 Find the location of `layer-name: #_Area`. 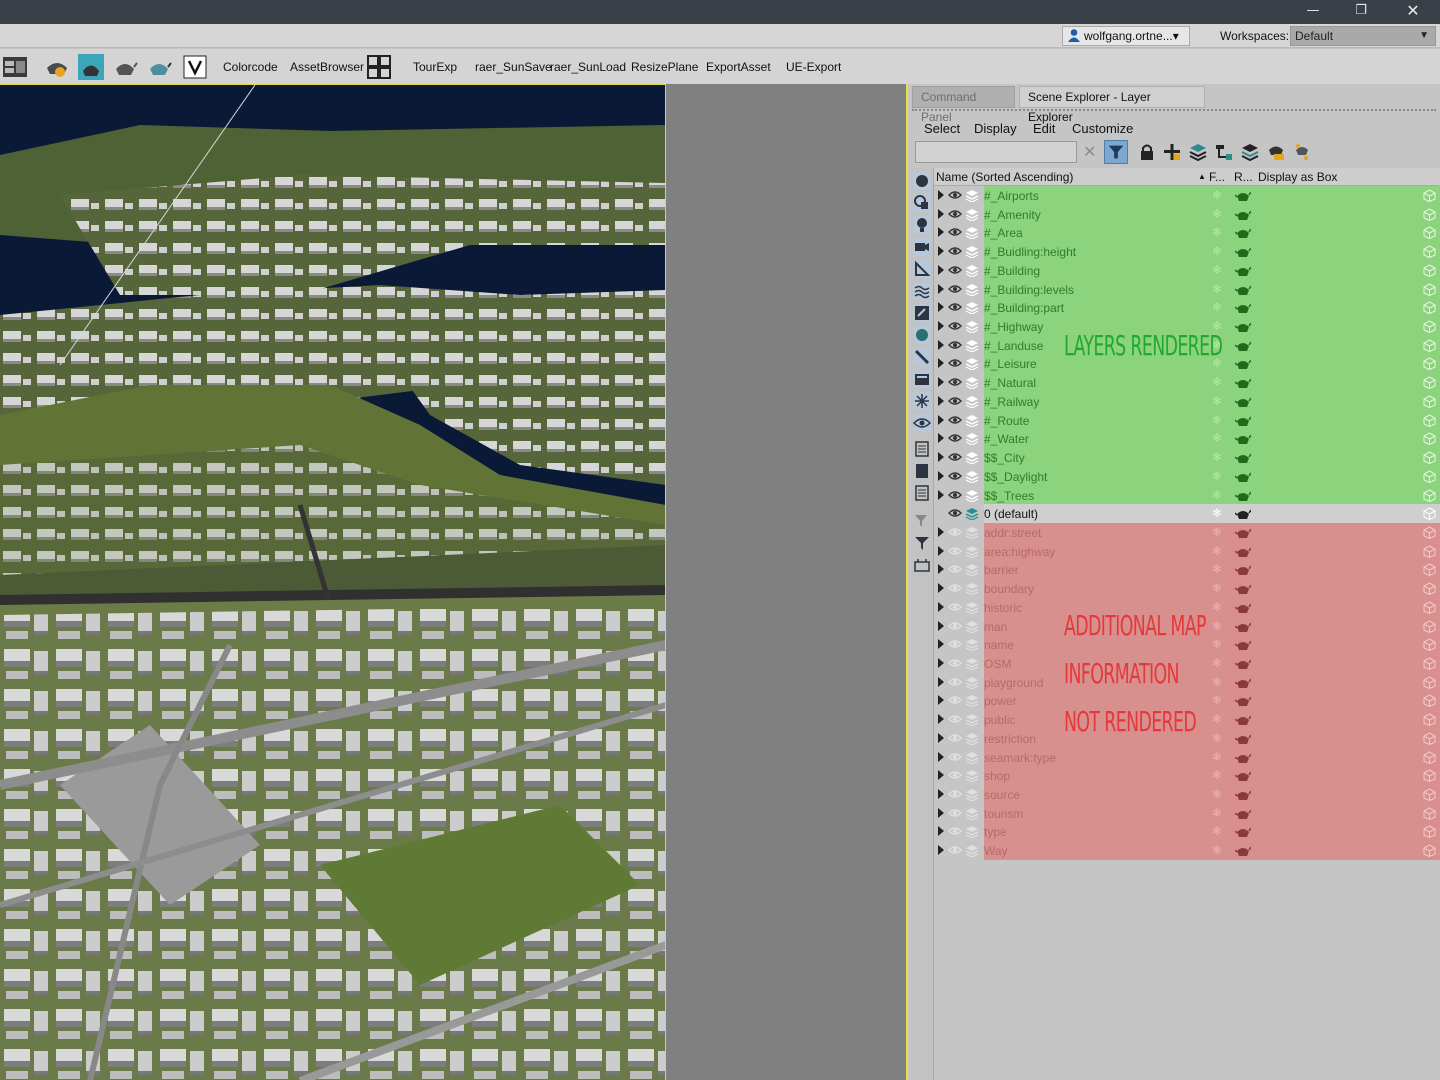

layer-name: #_Area is located at coordinates (1003, 233).